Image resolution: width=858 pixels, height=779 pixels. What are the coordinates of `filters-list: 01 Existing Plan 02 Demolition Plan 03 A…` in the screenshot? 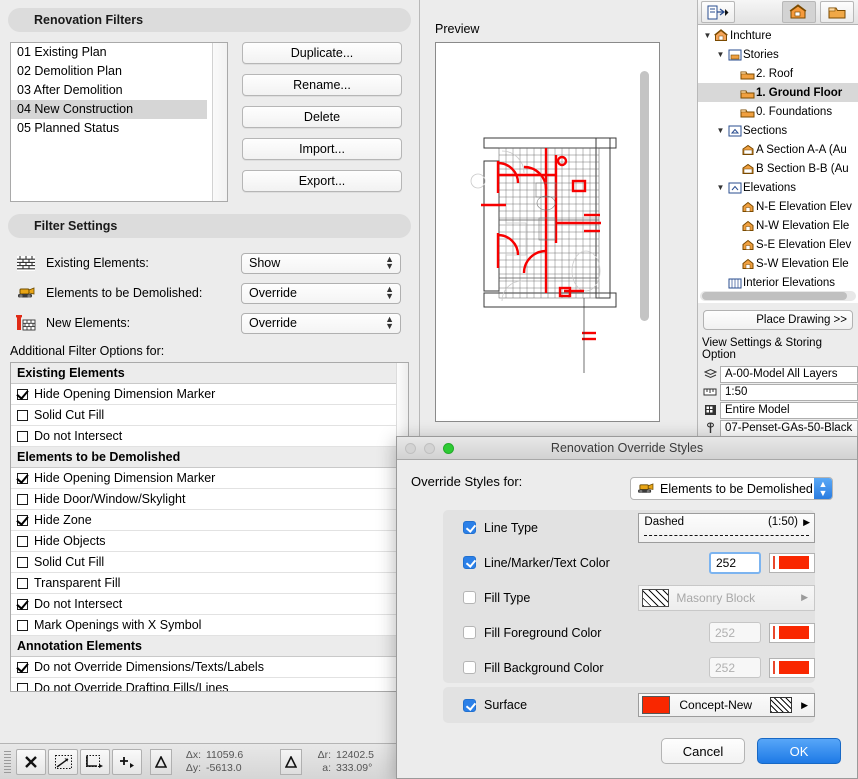 It's located at (119, 122).